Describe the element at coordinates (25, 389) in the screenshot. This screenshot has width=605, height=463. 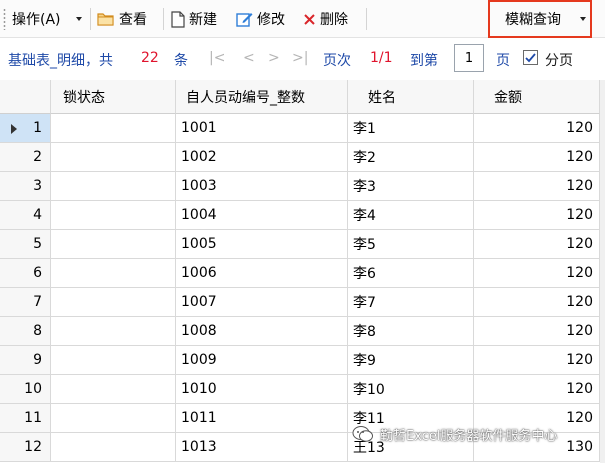
I see `row-number: 10` at that location.